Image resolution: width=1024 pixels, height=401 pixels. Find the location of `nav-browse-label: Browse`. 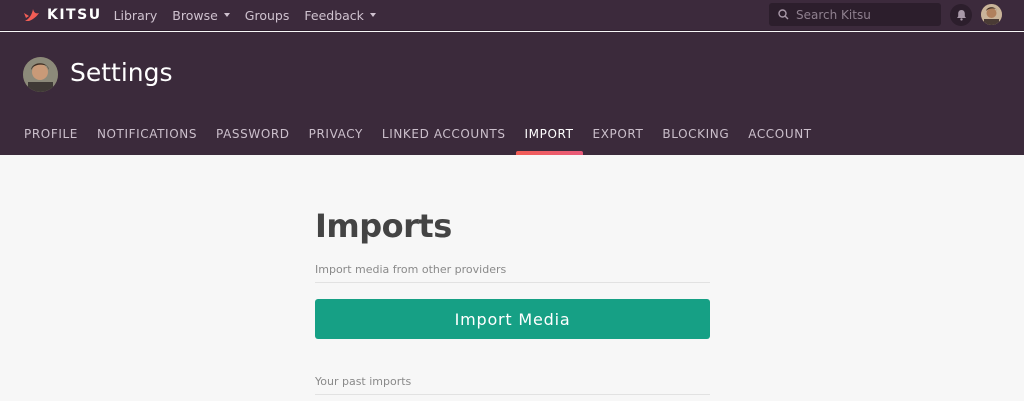

nav-browse-label: Browse is located at coordinates (195, 15).